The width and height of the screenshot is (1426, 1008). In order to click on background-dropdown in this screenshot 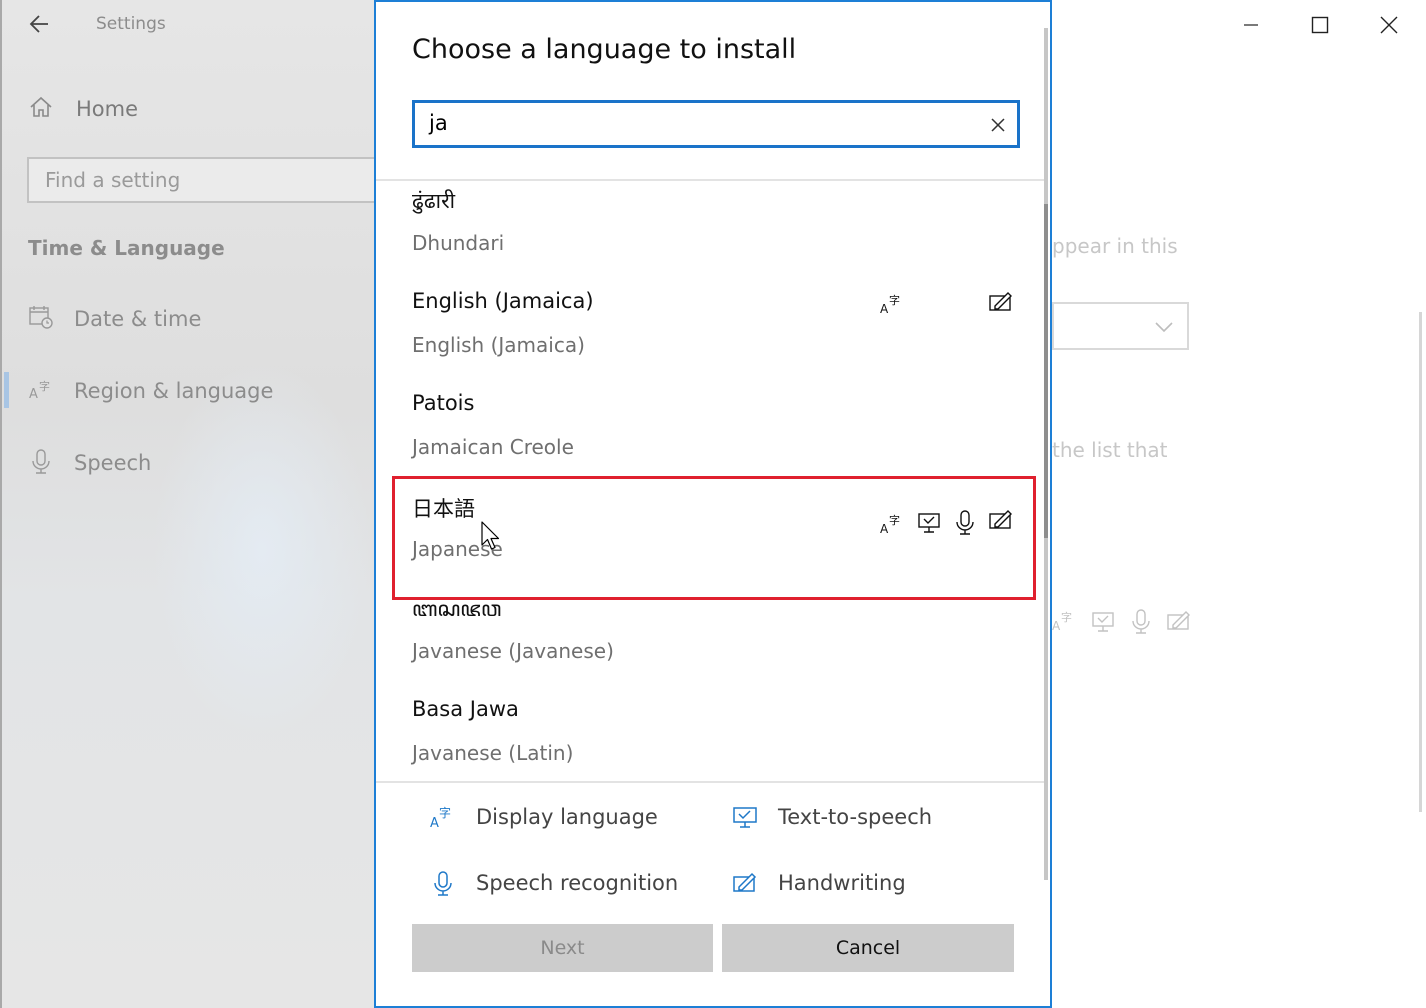, I will do `click(1120, 326)`.